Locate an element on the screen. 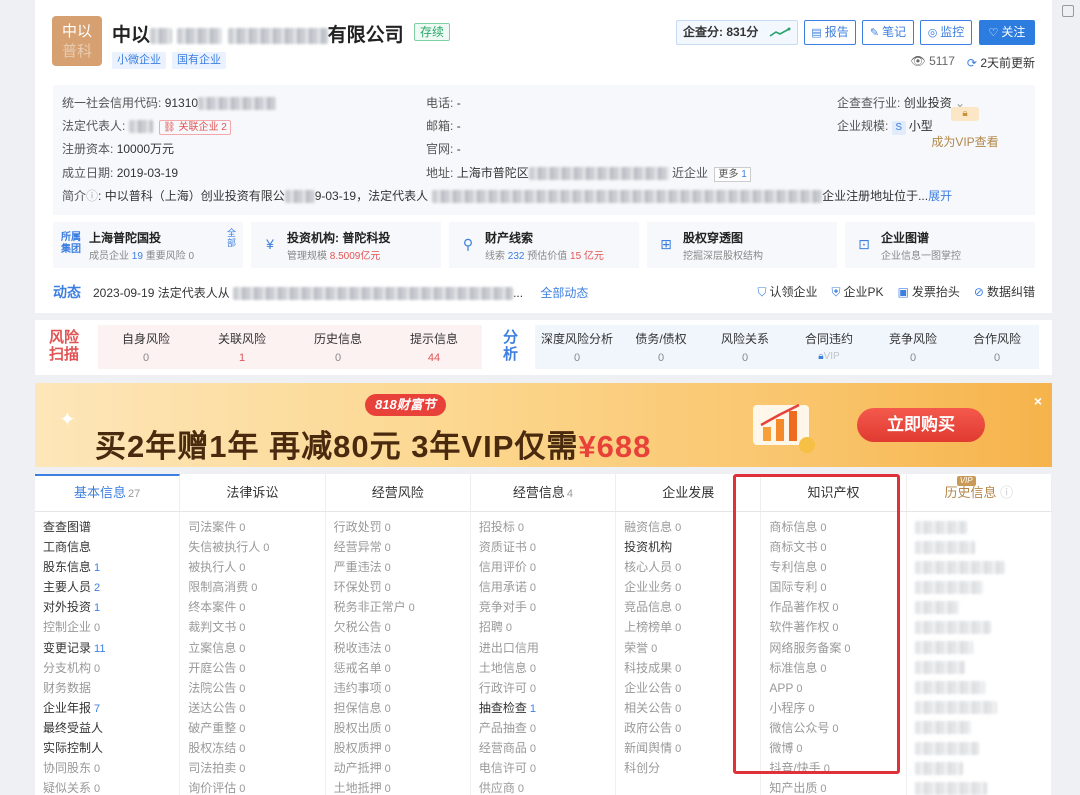 Image resolution: width=1080 pixels, height=795 pixels. category-item: 抽查检查 1 is located at coordinates (547, 708).